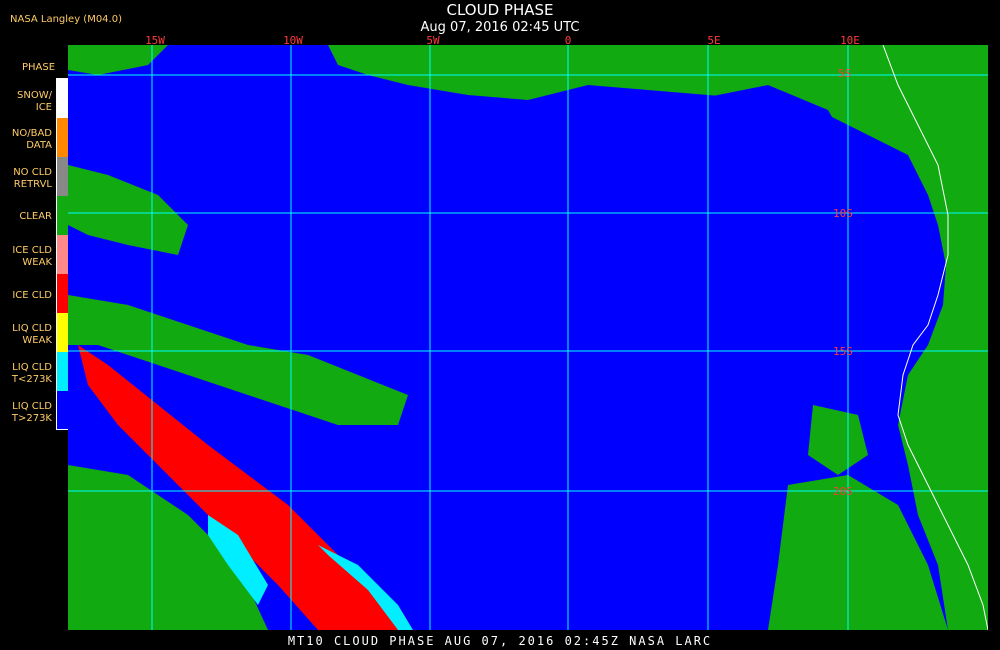  Describe the element at coordinates (32, 178) in the screenshot. I see `legend-label-no-cld-retrvl: NO CLD RETRVL` at that location.